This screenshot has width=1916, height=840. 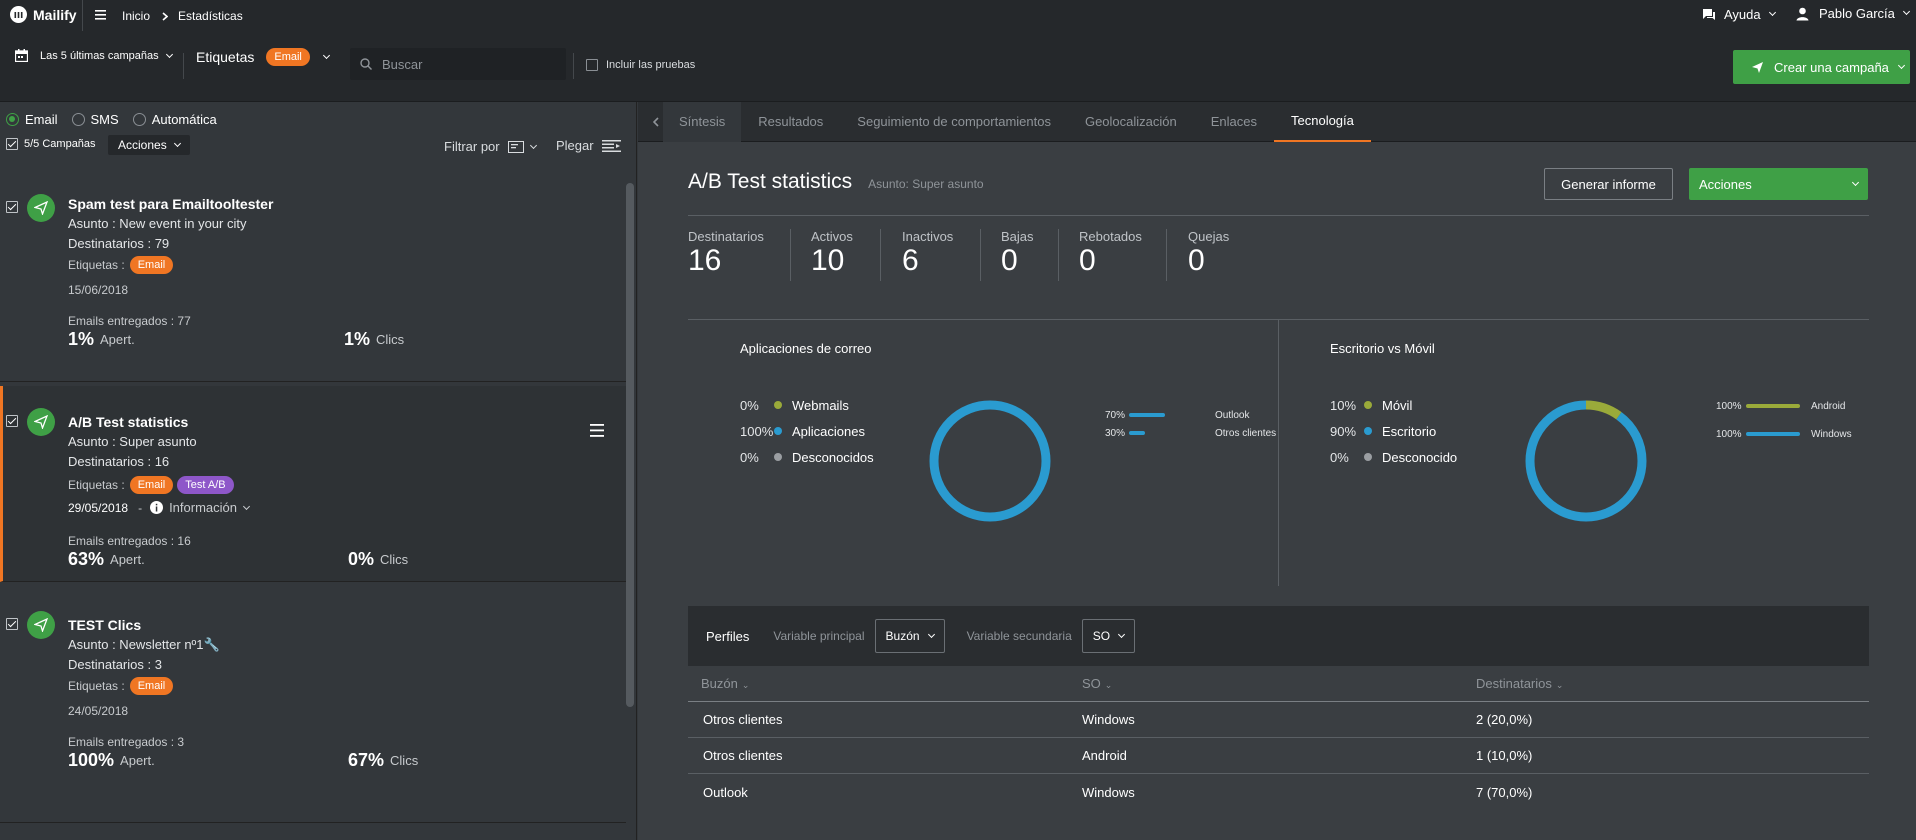 I want to click on list-actions-button: Acciones, so click(x=149, y=145).